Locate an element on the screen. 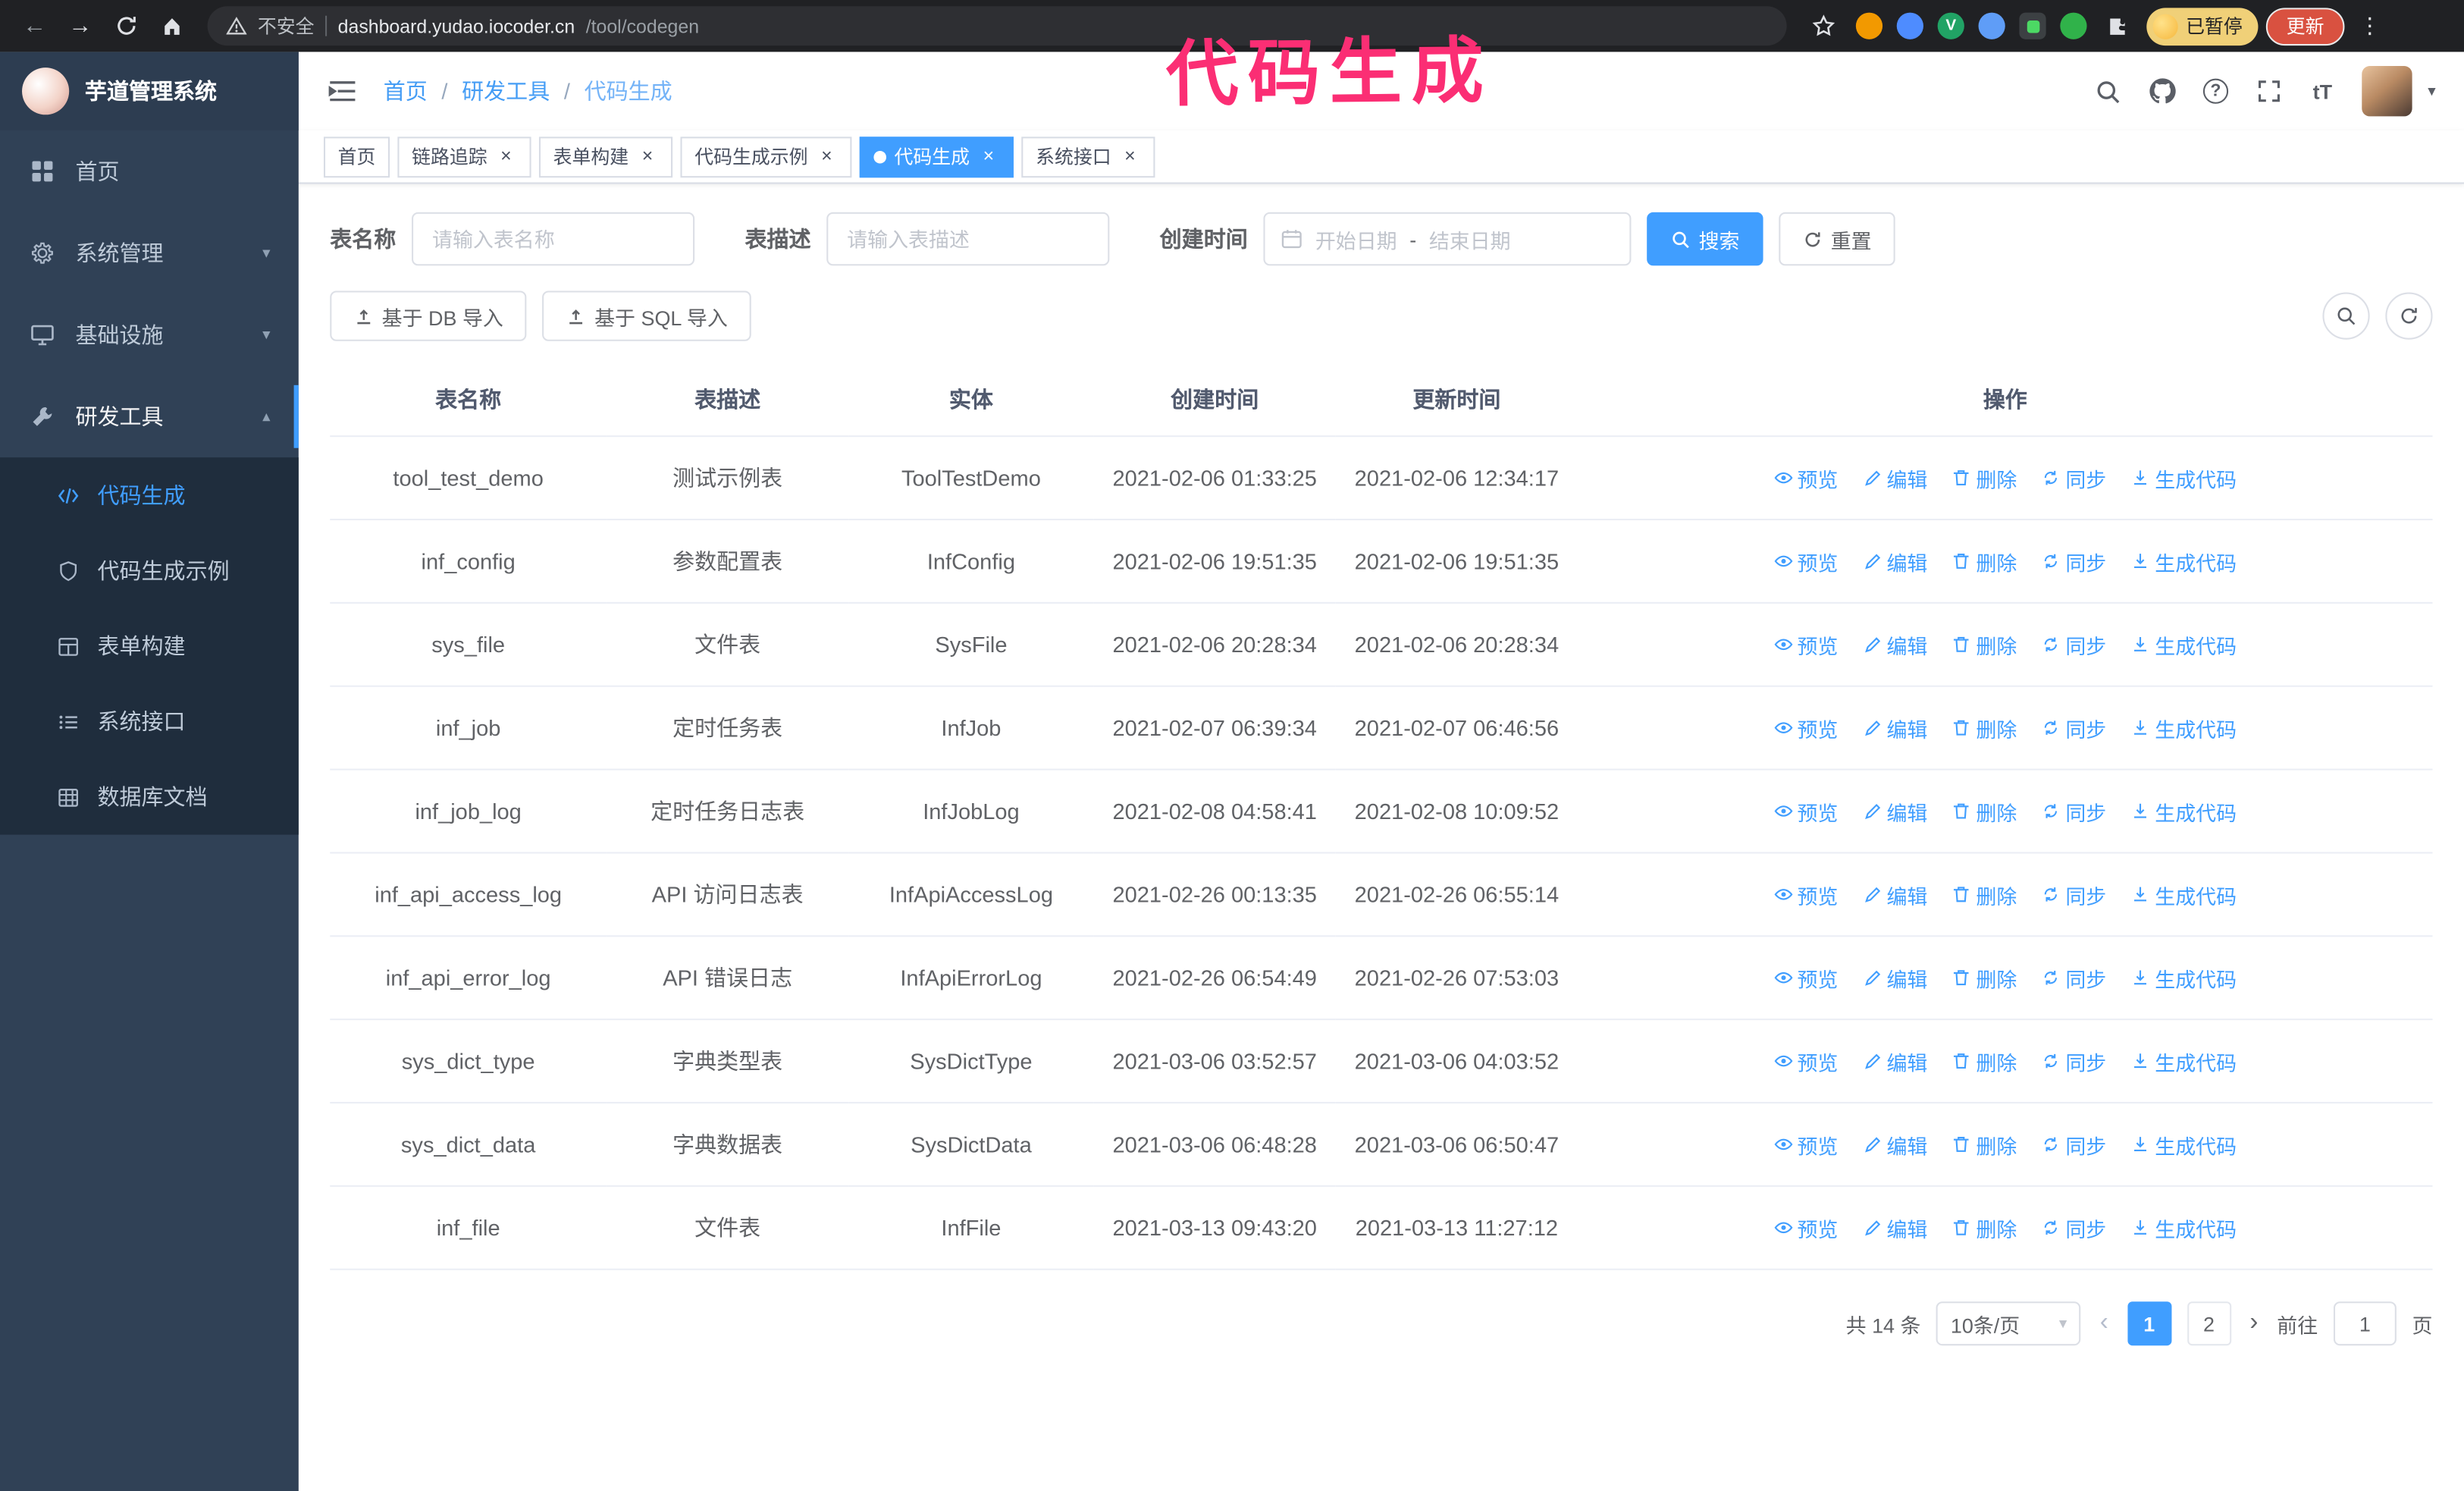  date-range-picker: 开始日期 - 结束日期 is located at coordinates (1447, 239).